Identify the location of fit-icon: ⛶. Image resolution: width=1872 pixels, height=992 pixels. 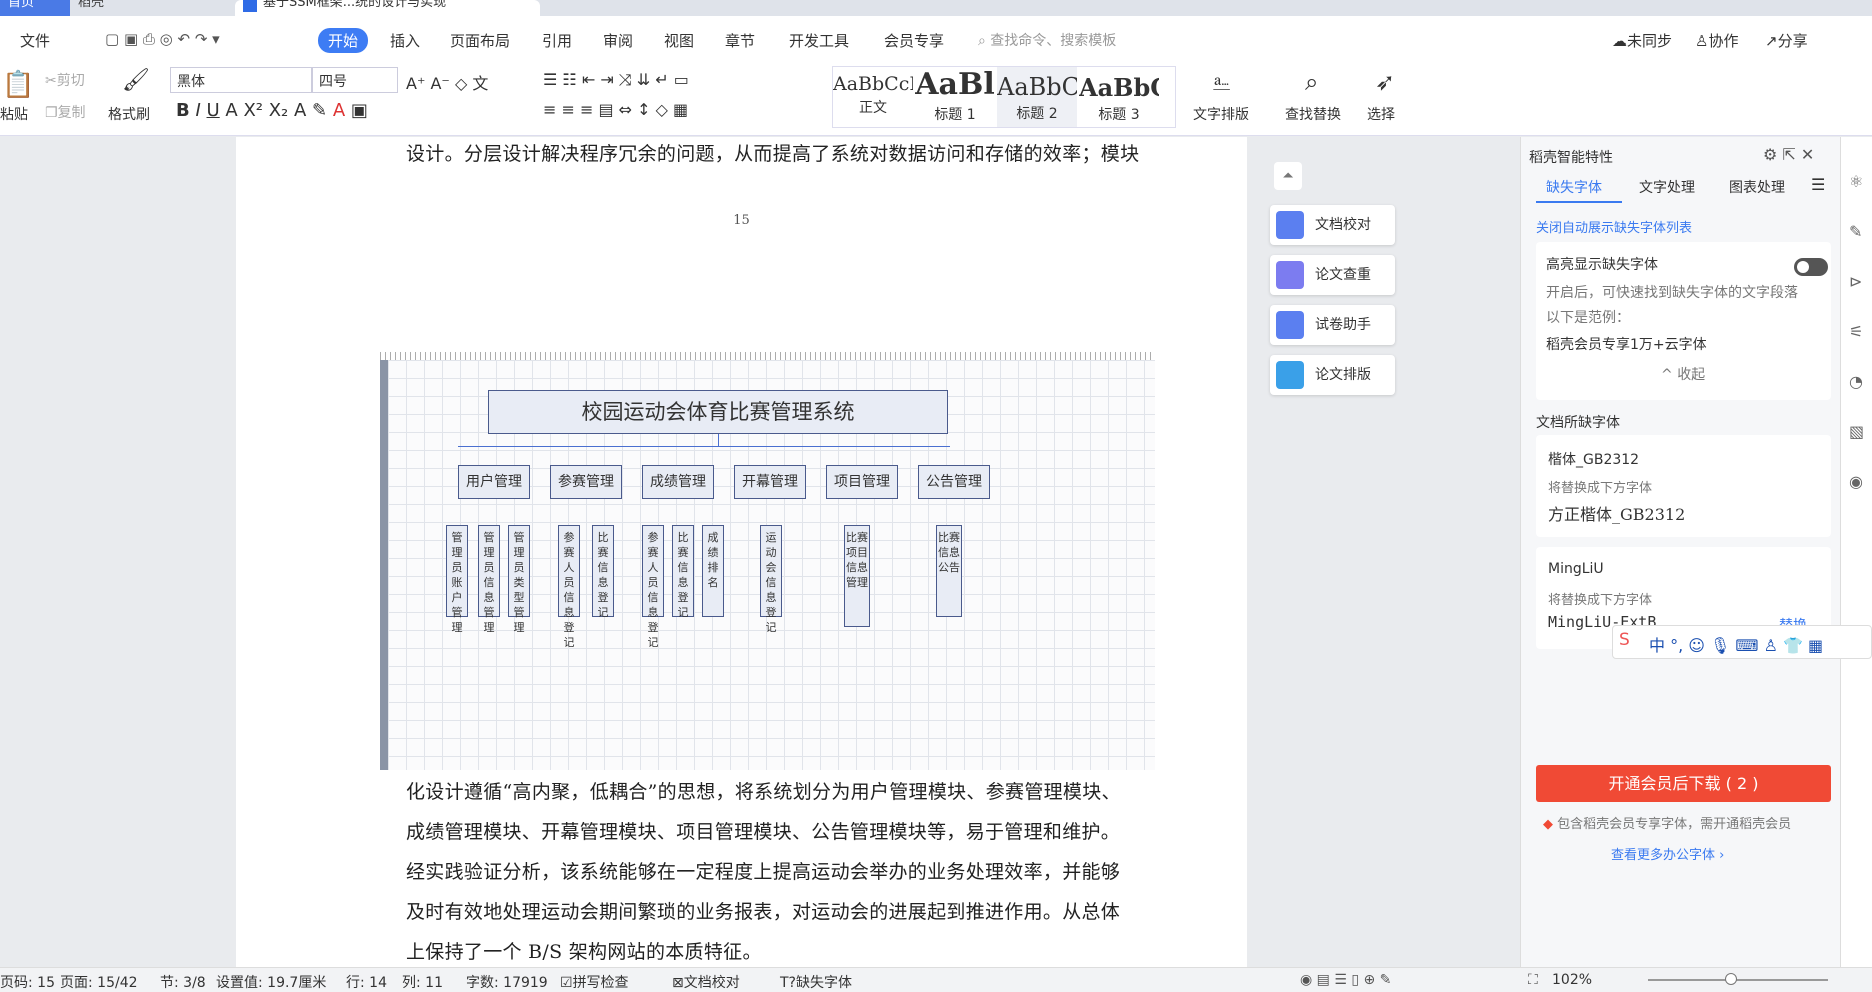
(1533, 980).